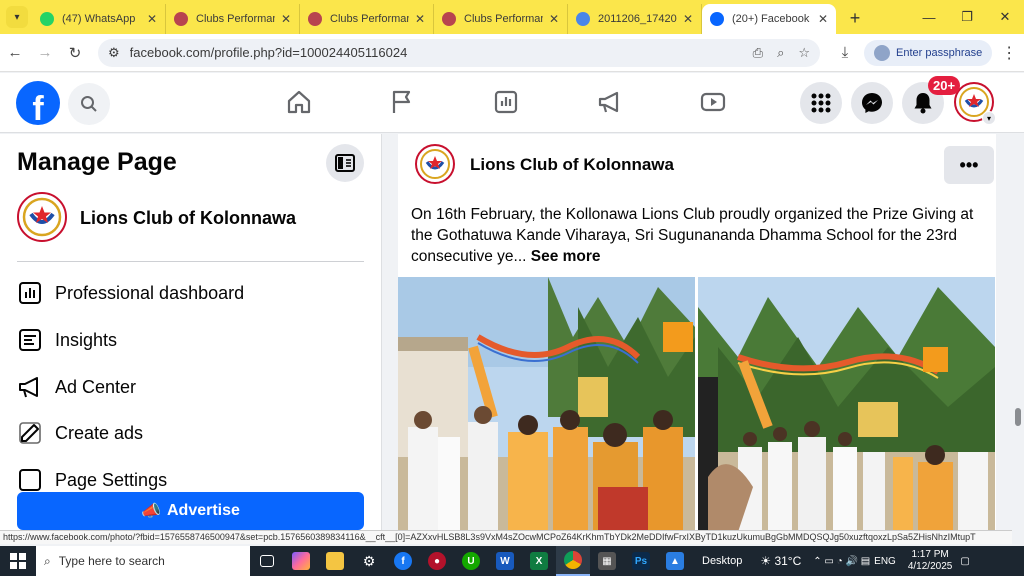 The width and height of the screenshot is (1024, 576). I want to click on sidebar-toggle-button, so click(345, 163).